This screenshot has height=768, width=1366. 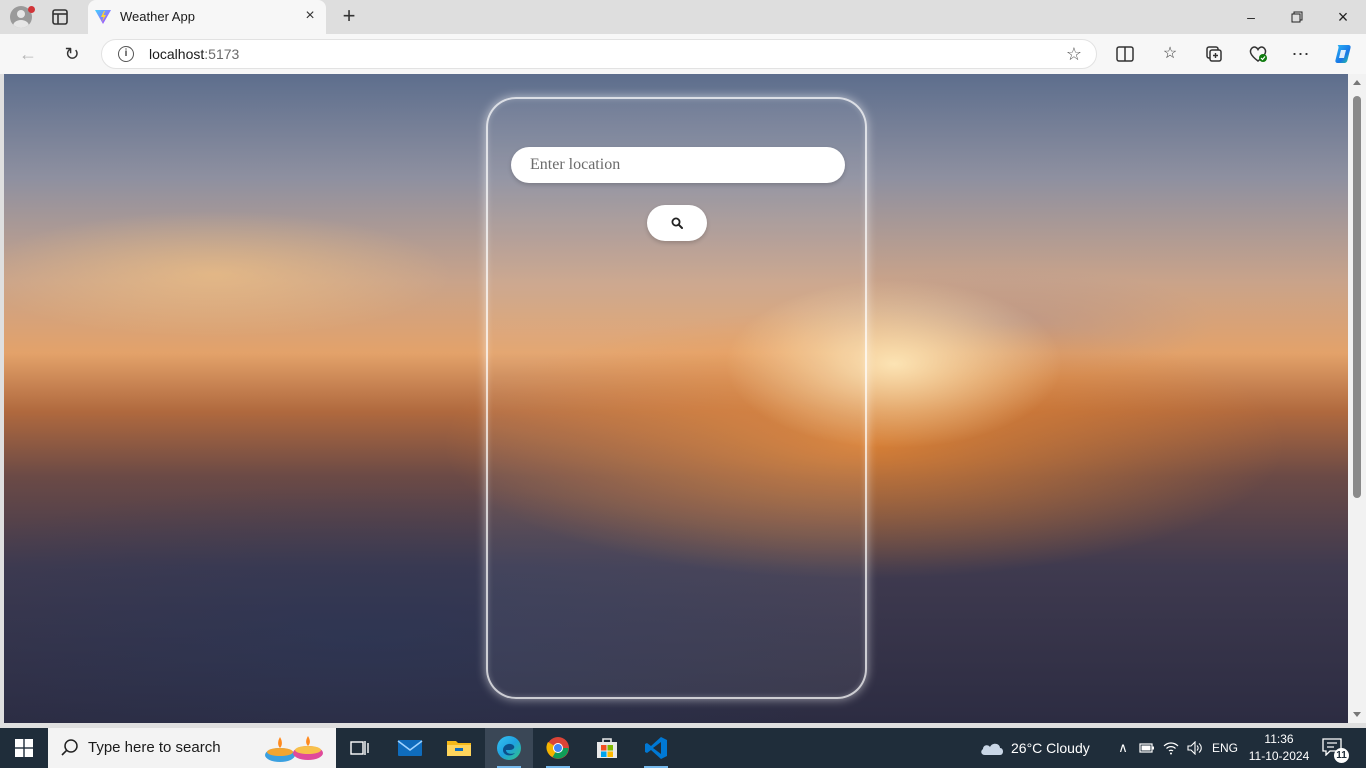 I want to click on page-scrollbar, so click(x=1357, y=398).